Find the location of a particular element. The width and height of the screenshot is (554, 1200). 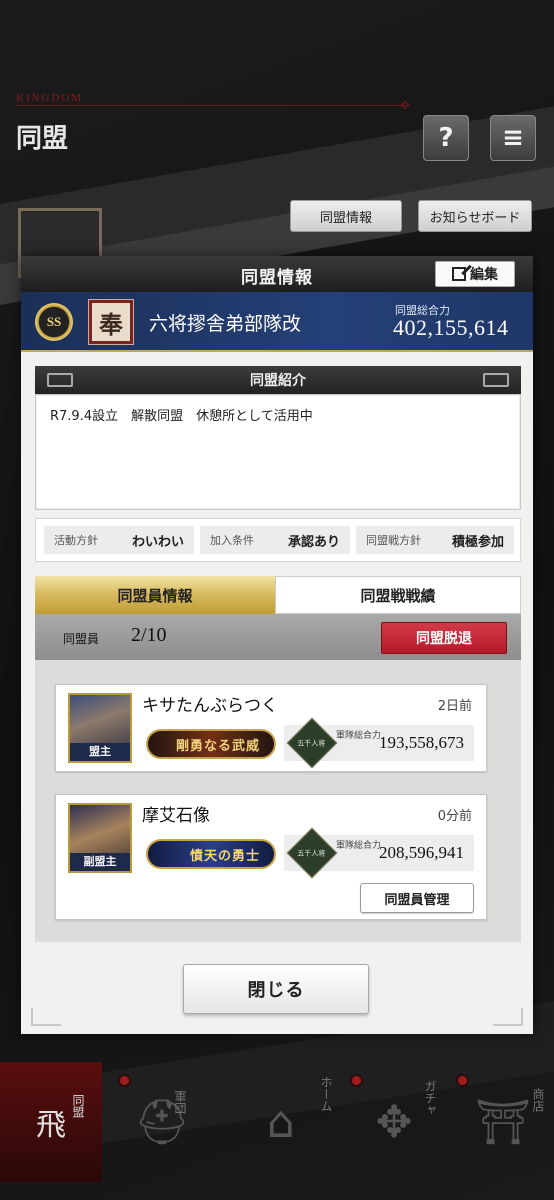

brand-divider is located at coordinates (211, 105).